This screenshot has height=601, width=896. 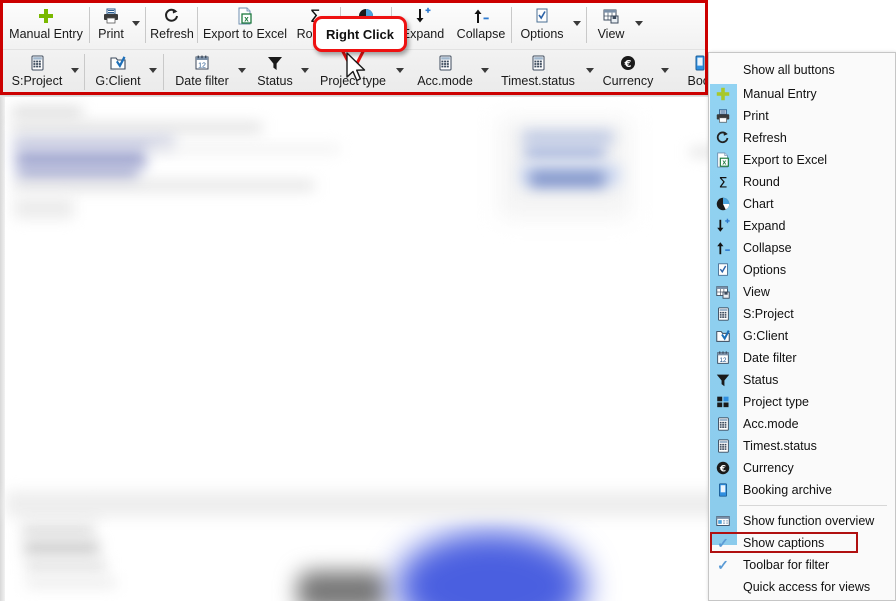 I want to click on menu-item-label: Date filter, so click(x=770, y=358).